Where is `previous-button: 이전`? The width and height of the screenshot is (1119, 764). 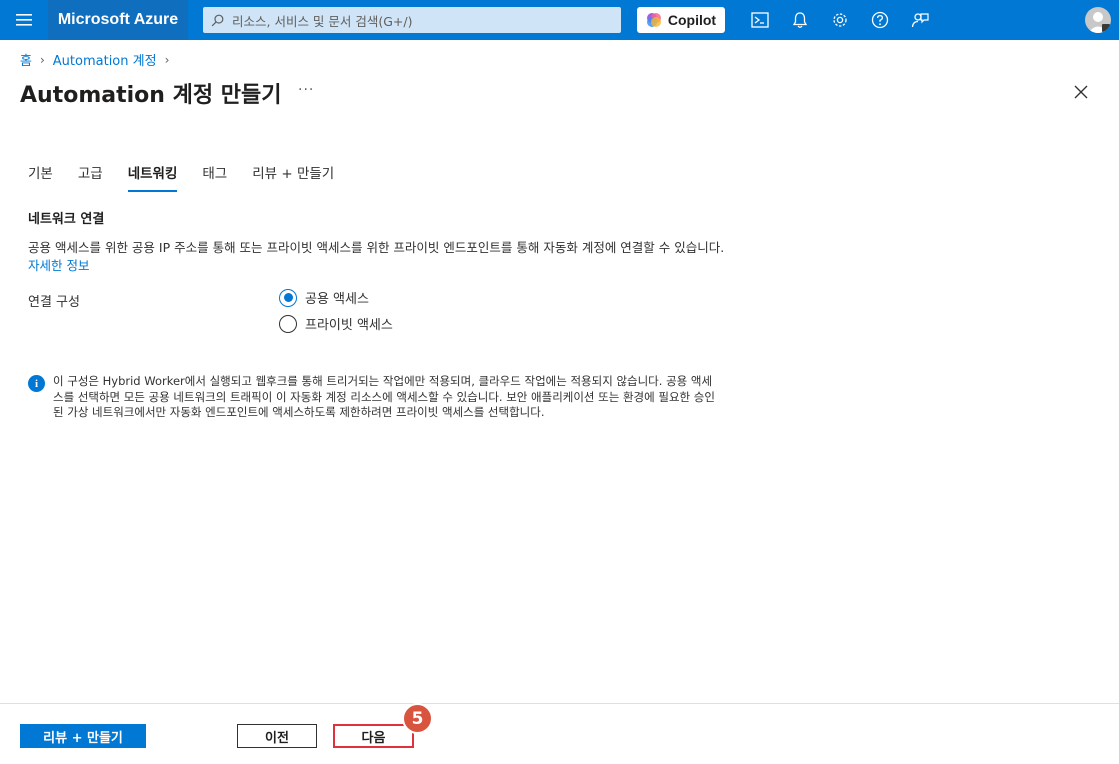
previous-button: 이전 is located at coordinates (277, 736).